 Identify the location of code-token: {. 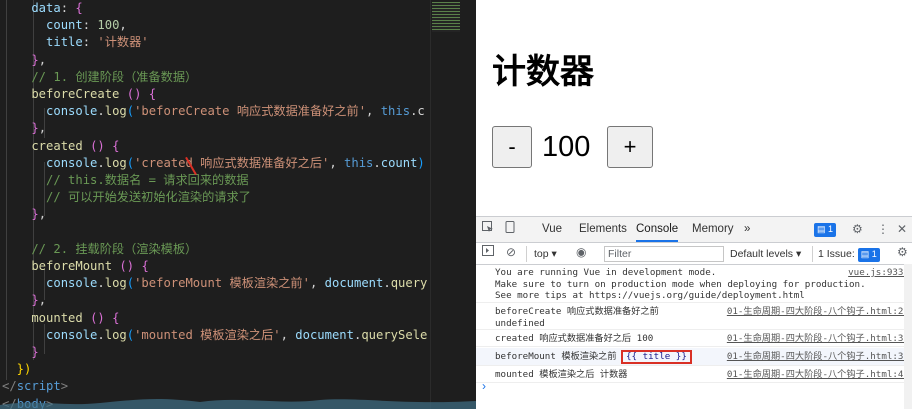
(116, 317).